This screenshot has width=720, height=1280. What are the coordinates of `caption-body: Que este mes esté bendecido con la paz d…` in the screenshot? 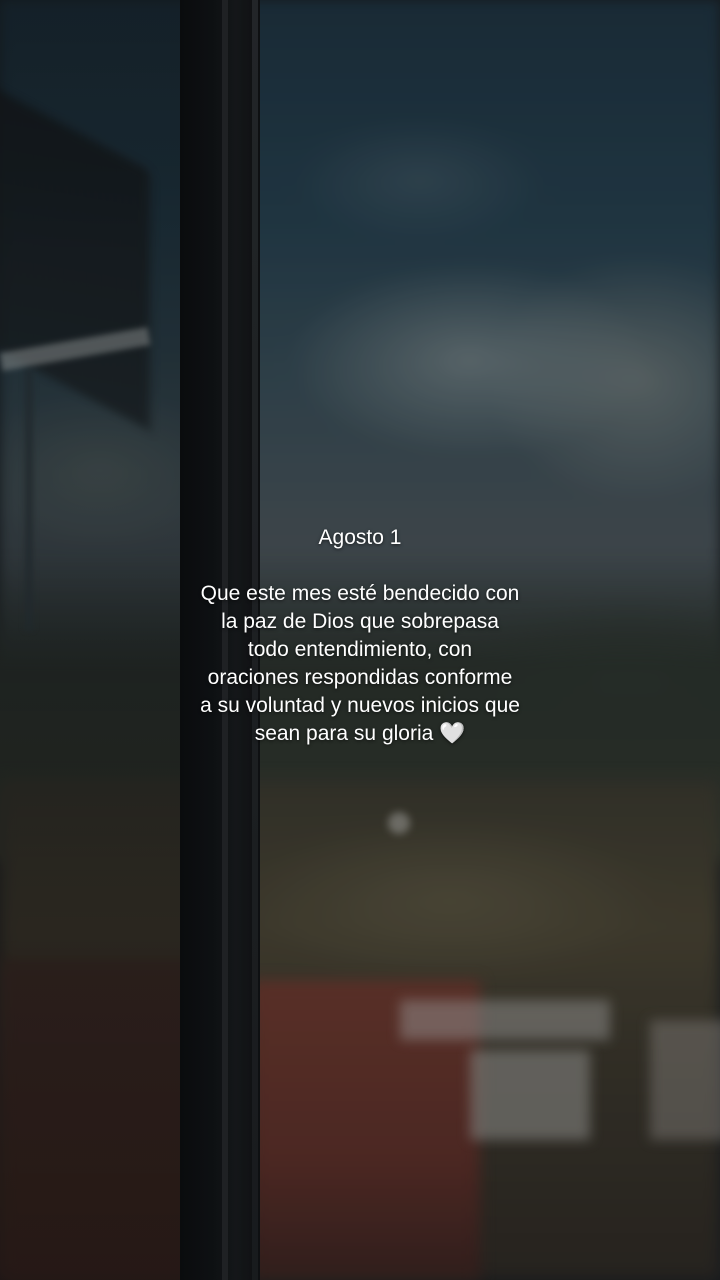 It's located at (360, 663).